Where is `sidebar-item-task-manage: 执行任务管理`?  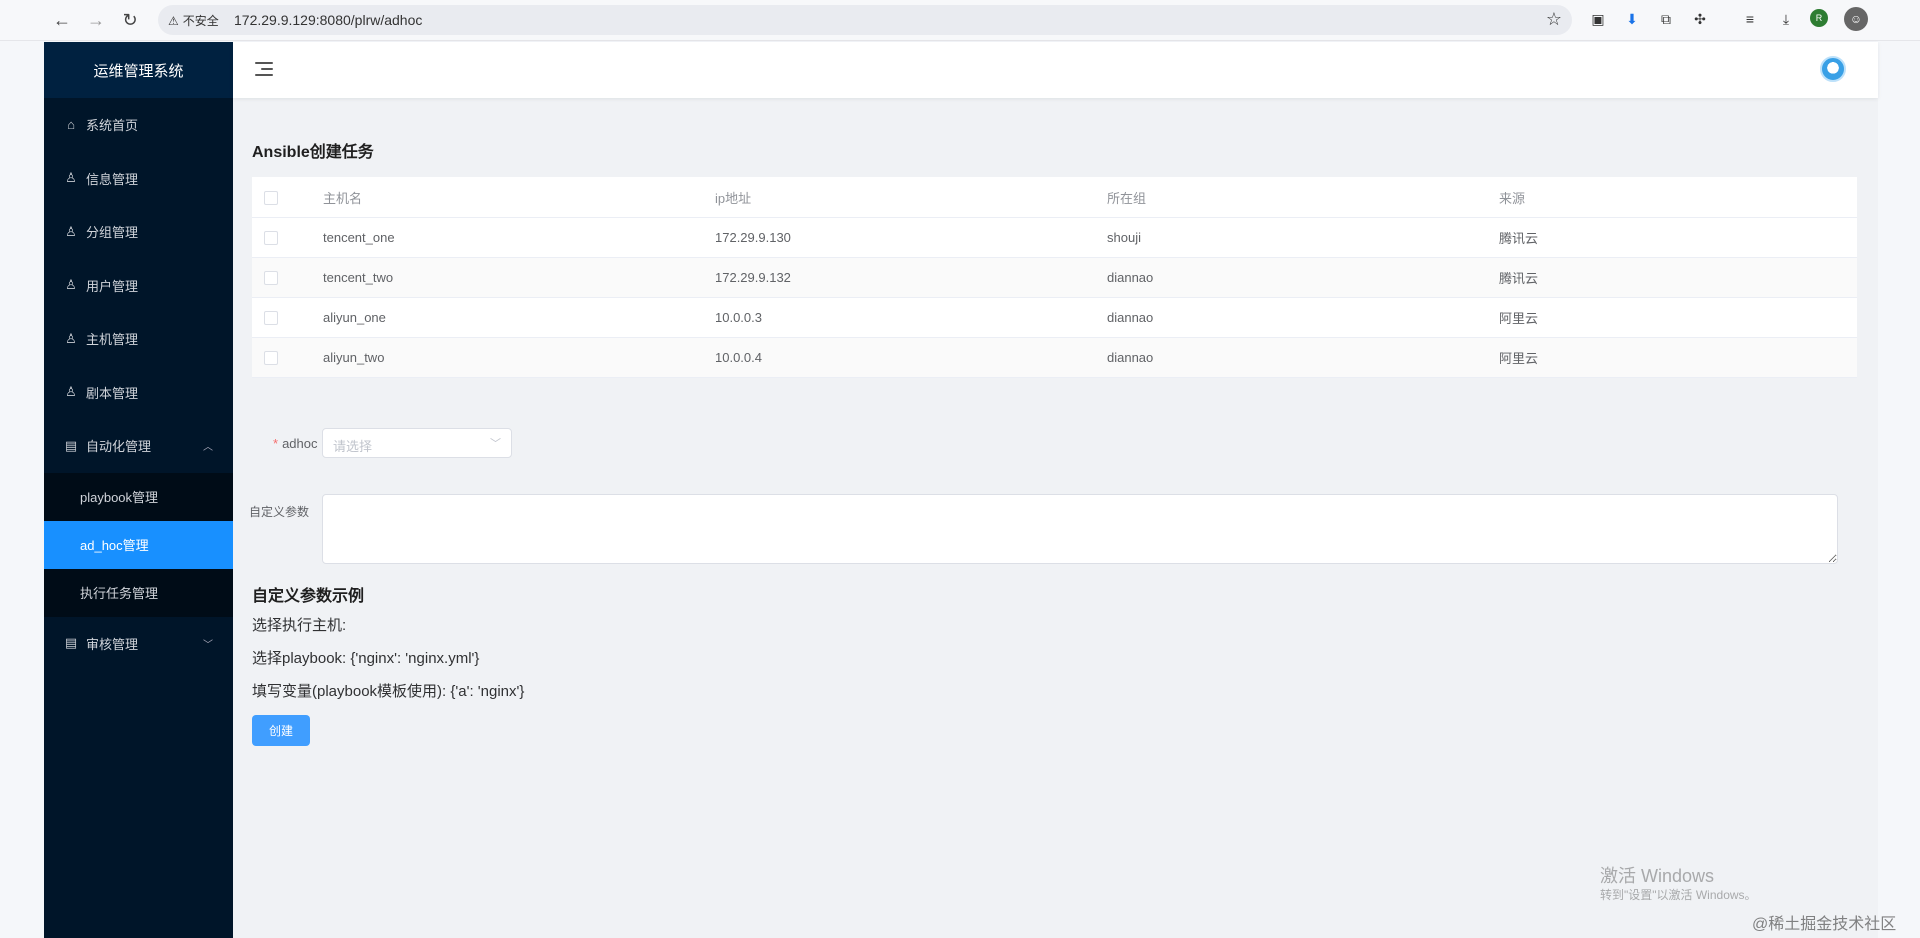
sidebar-item-task-manage: 执行任务管理 is located at coordinates (138, 593).